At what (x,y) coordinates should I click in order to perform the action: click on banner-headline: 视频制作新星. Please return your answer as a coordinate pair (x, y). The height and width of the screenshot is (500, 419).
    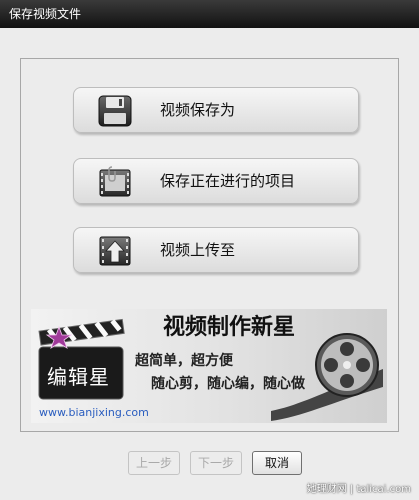
    Looking at the image, I should click on (229, 327).